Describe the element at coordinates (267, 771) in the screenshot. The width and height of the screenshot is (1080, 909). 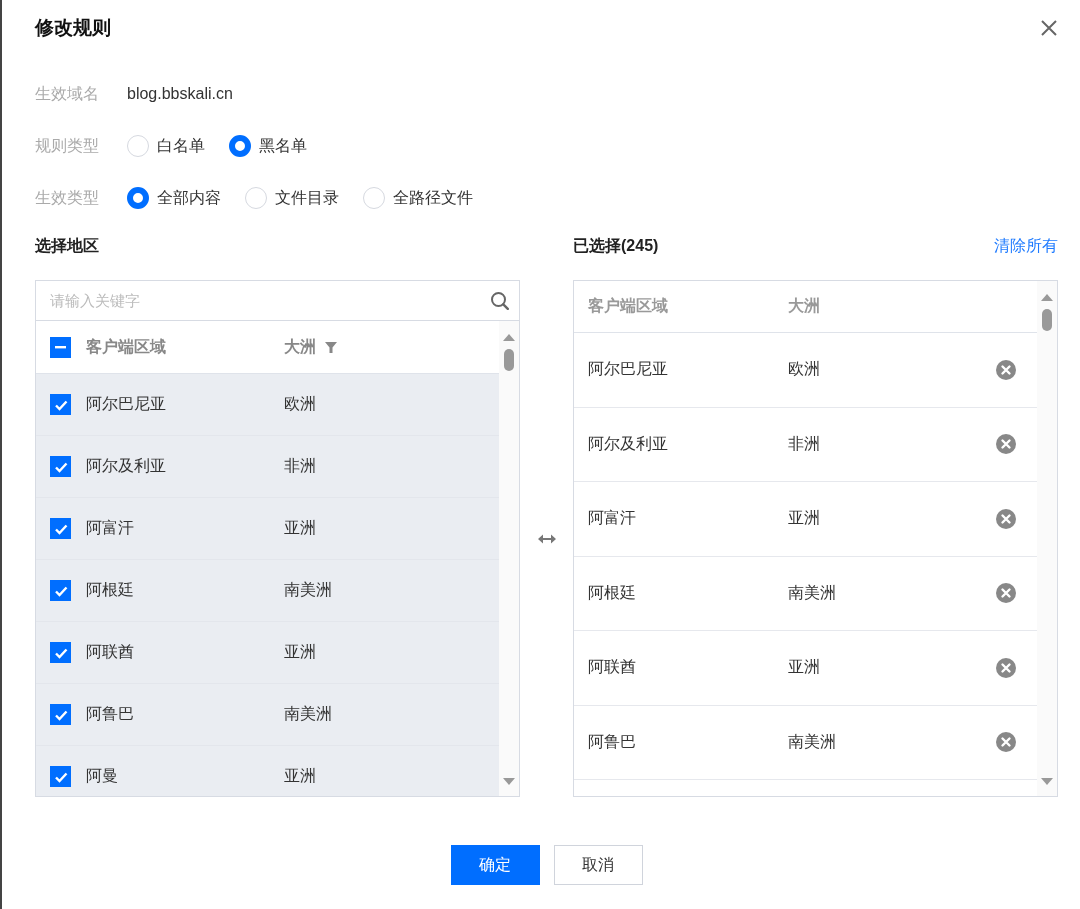
I see `table-row: 阿曼 亚洲` at that location.